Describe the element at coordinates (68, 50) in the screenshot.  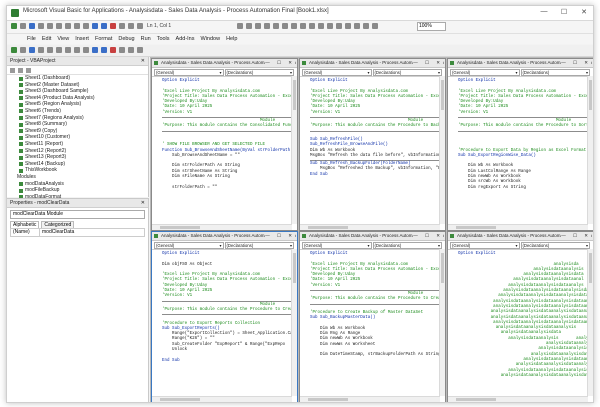
I see `search-icon` at that location.